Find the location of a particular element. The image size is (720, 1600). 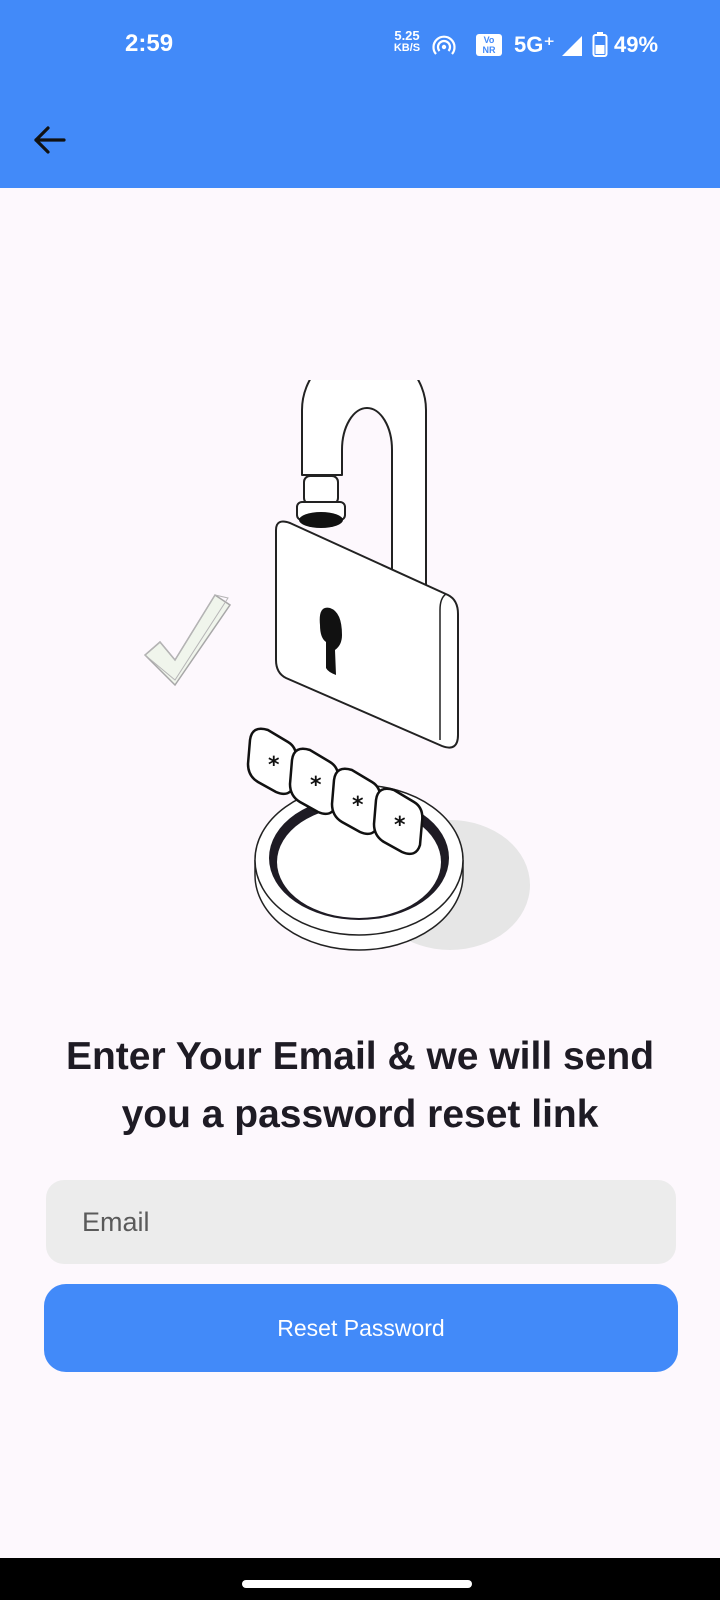

network-speed-unit: KB/S is located at coordinates (407, 48).